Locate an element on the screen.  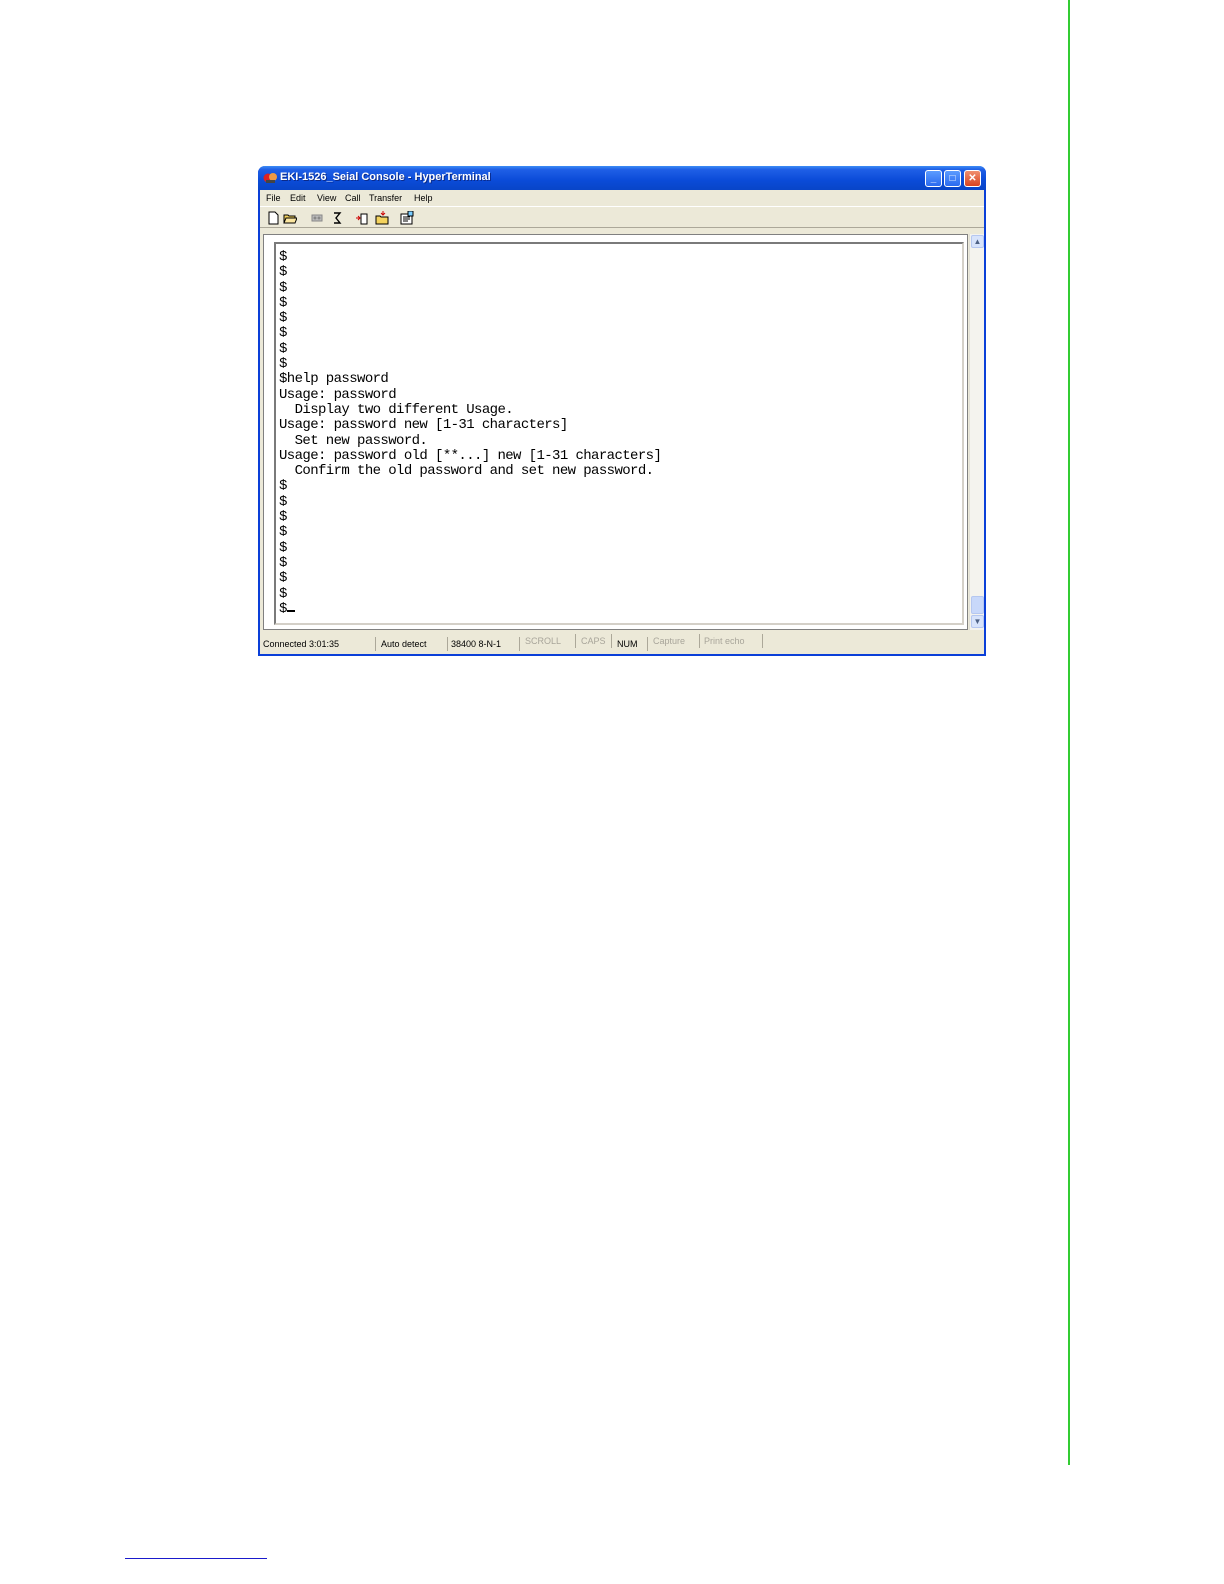
toolbar is located at coordinates (622, 217).